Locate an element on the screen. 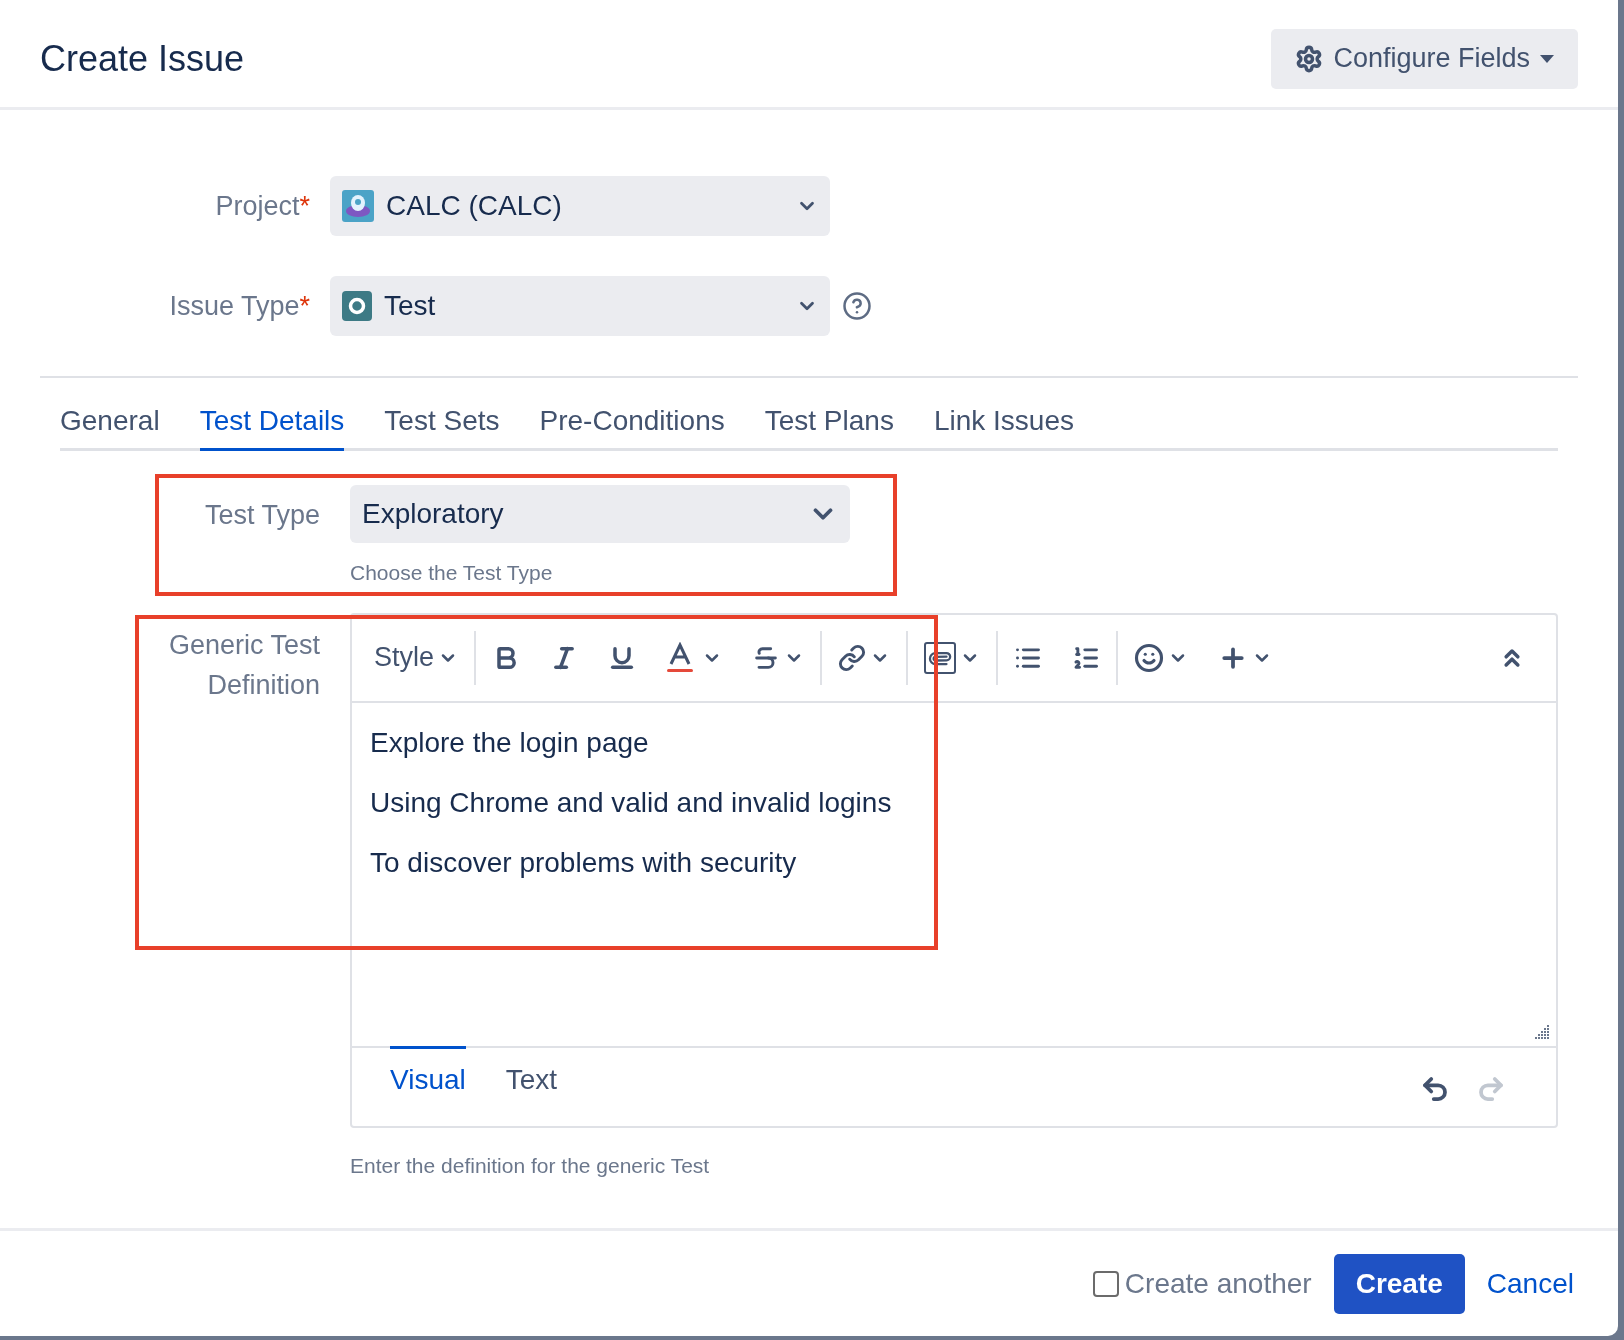 Image resolution: width=1624 pixels, height=1340 pixels. tab: General is located at coordinates (110, 425).